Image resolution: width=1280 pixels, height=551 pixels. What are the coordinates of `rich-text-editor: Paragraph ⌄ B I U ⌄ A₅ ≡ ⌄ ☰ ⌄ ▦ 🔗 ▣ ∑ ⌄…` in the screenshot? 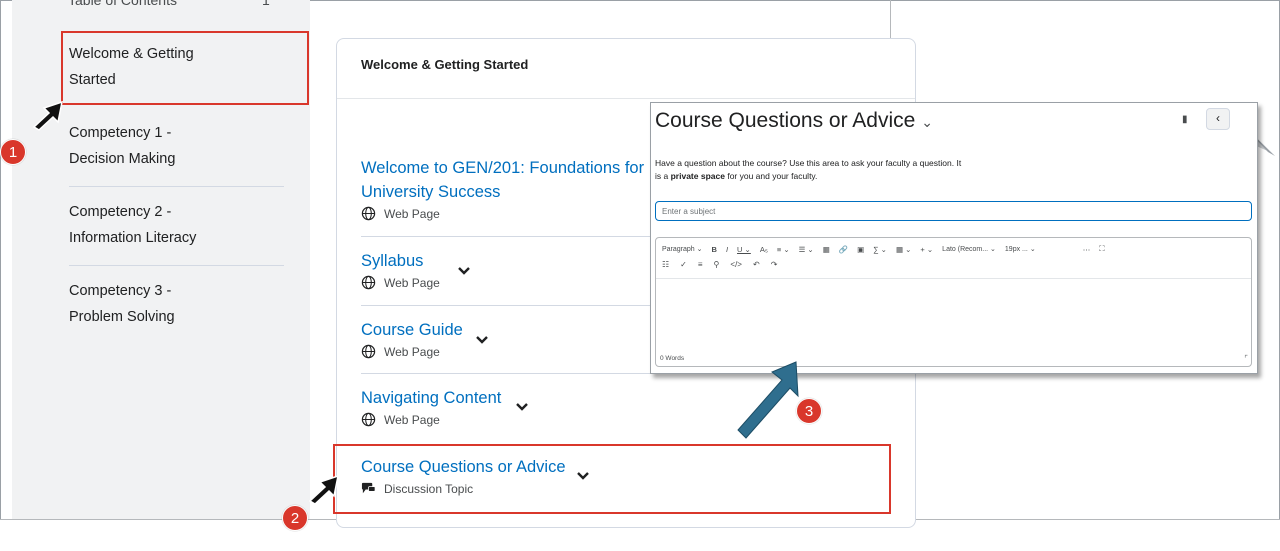 It's located at (953, 302).